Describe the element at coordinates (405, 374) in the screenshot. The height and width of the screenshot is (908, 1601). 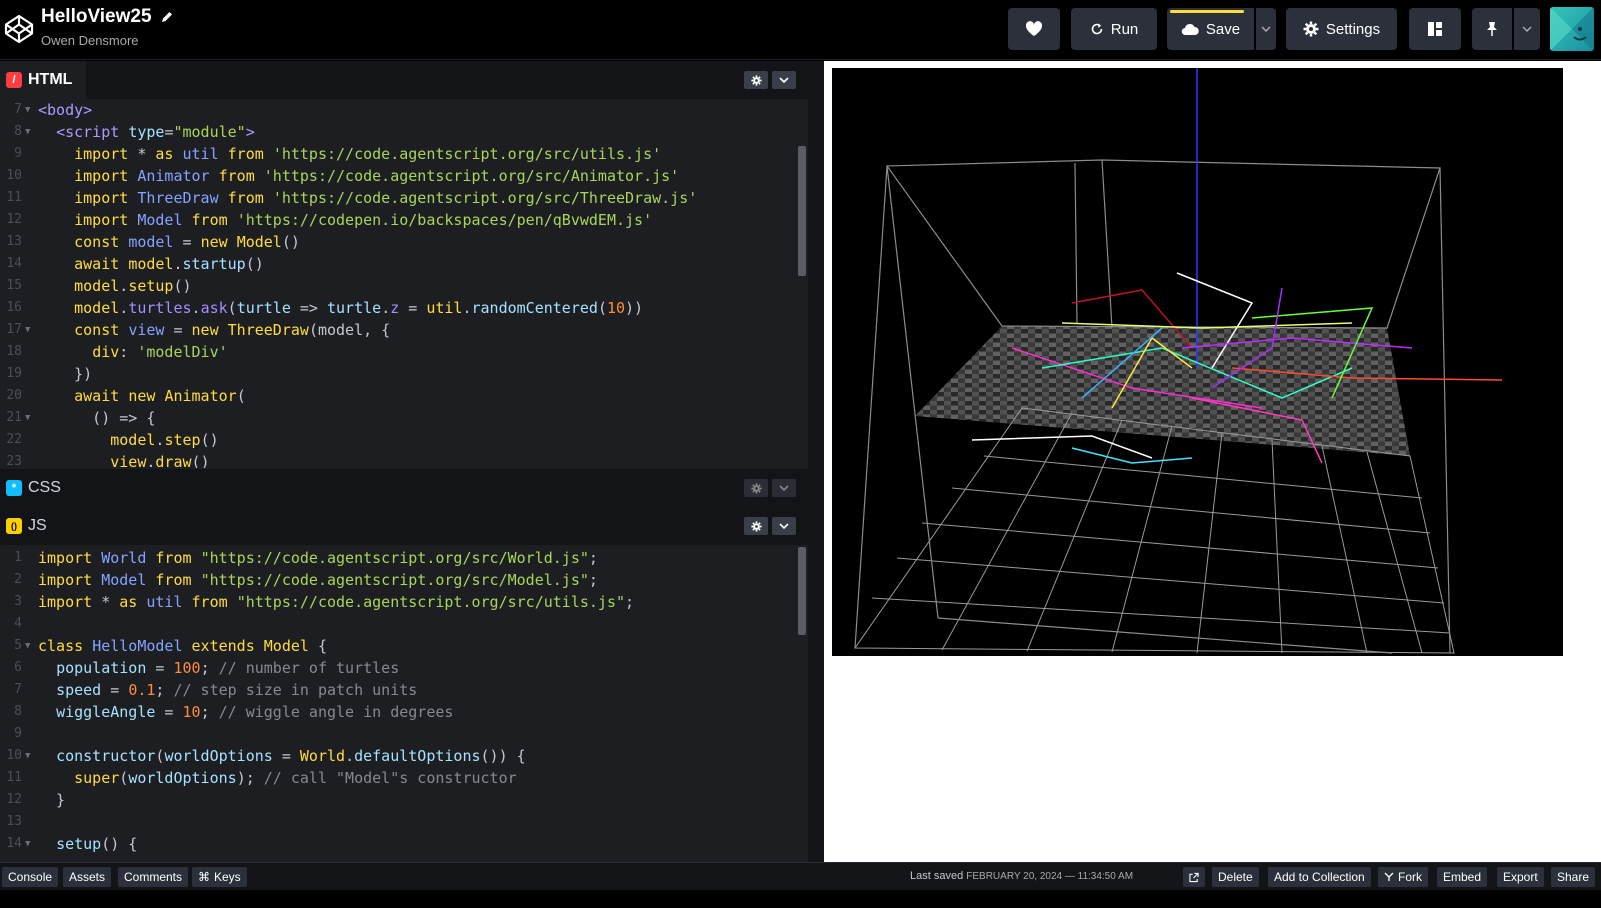
I see `code-line: 19 })` at that location.